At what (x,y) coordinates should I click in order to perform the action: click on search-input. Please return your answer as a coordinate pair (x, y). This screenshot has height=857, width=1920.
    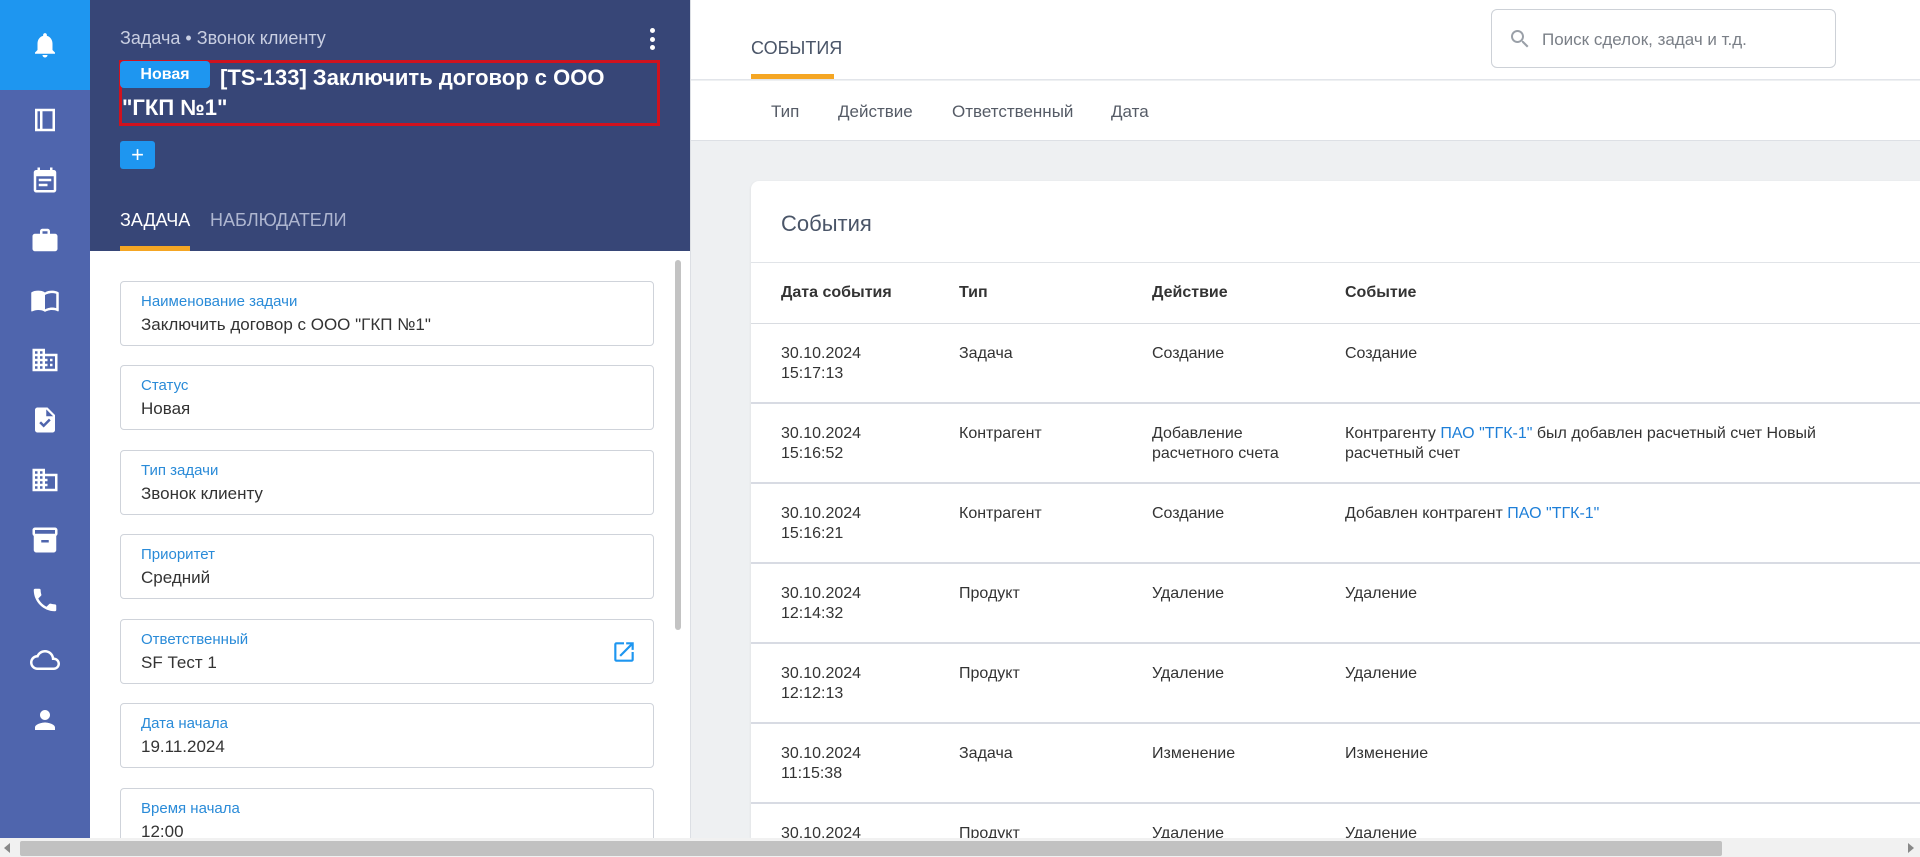
    Looking at the image, I should click on (1682, 40).